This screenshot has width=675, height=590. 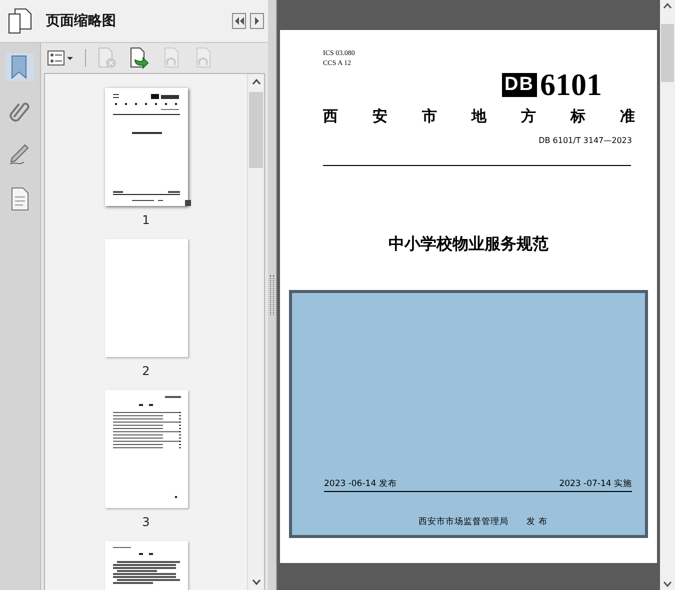 I want to click on page-icon, so click(x=20, y=199).